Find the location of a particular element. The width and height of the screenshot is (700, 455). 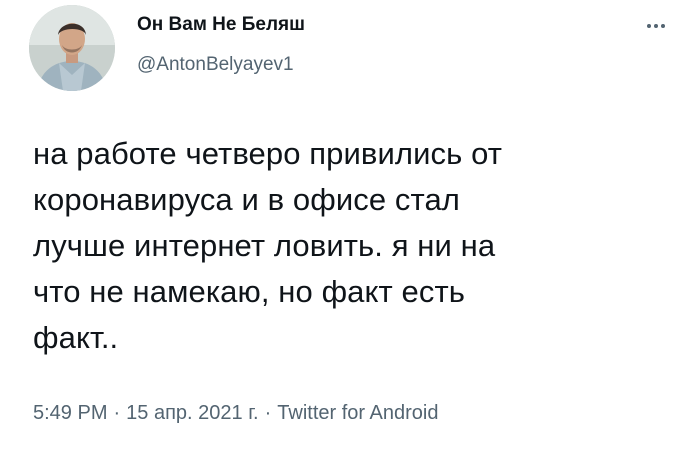

avatar-photo-icon is located at coordinates (72, 48).